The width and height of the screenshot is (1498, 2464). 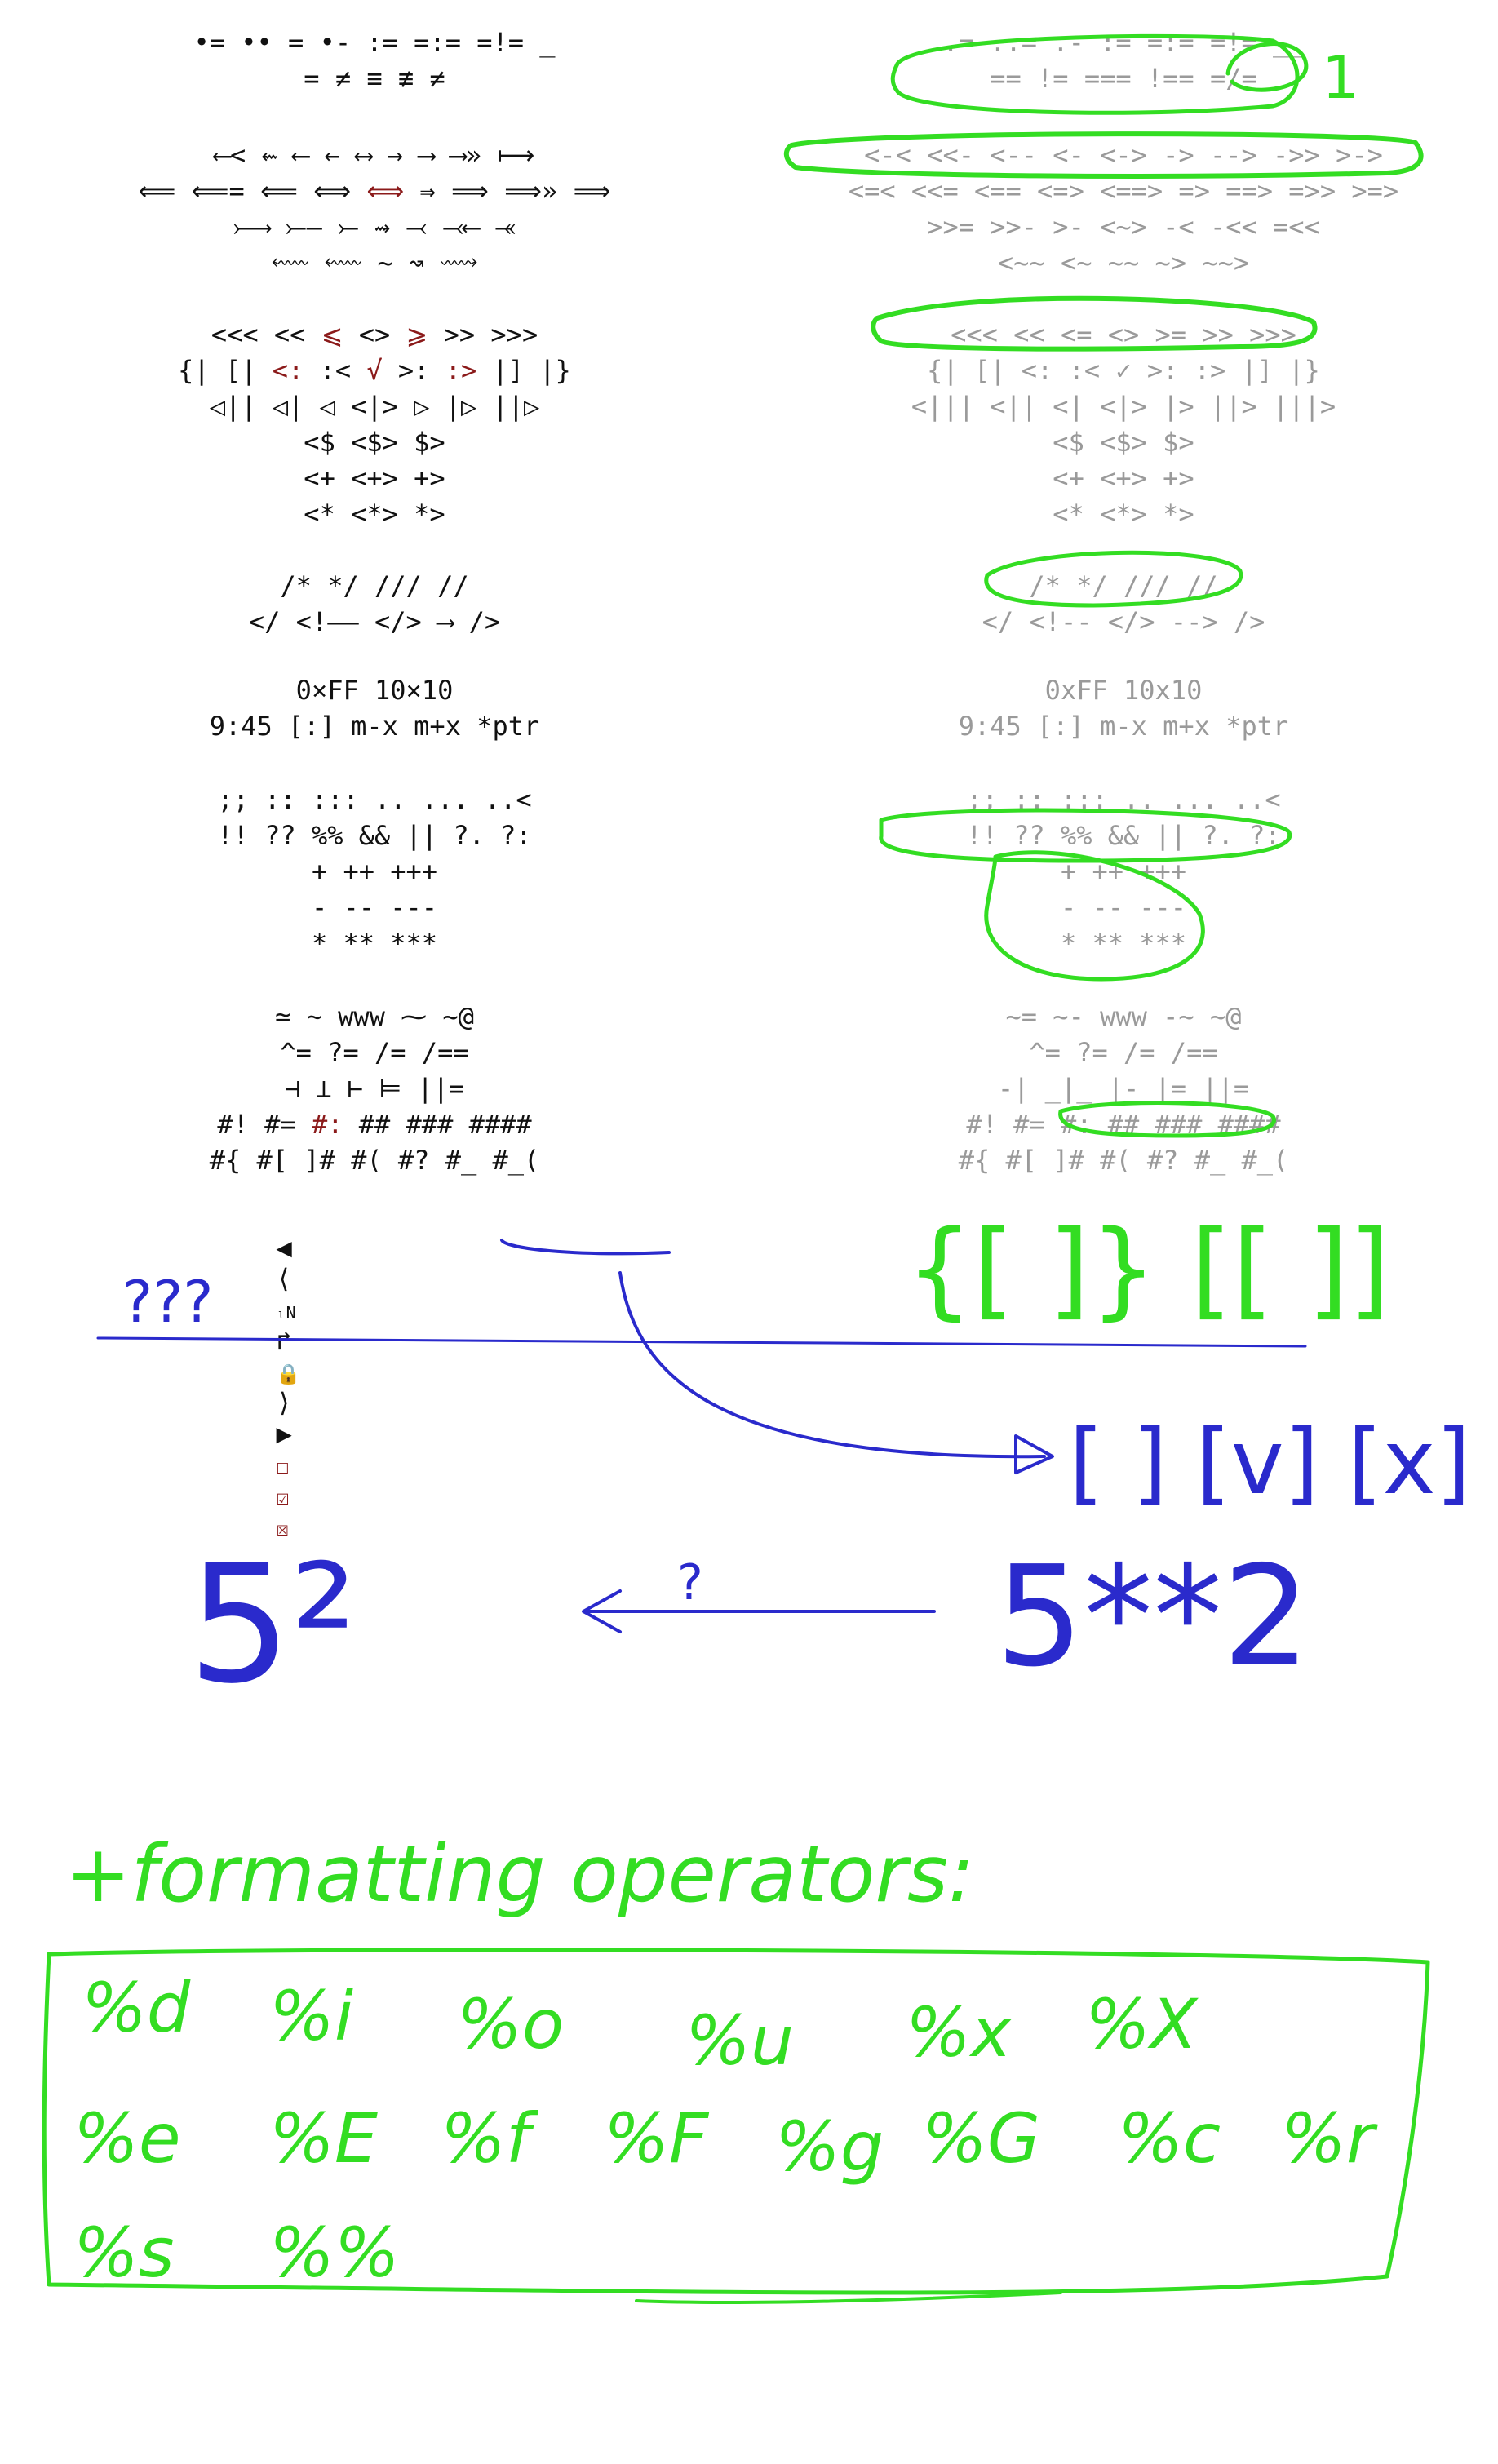 I want to click on fmt-spec: %X, so click(x=1142, y=2024).